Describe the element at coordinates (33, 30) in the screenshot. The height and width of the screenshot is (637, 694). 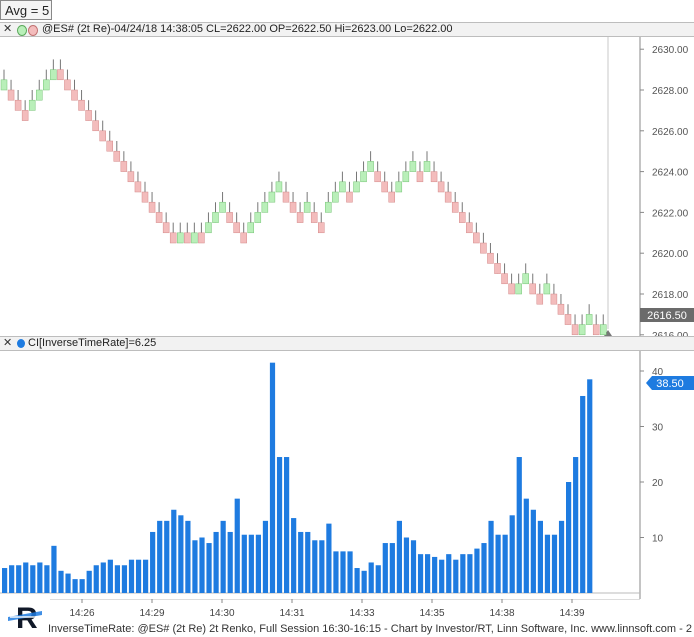
I see `down-brick-icon` at that location.